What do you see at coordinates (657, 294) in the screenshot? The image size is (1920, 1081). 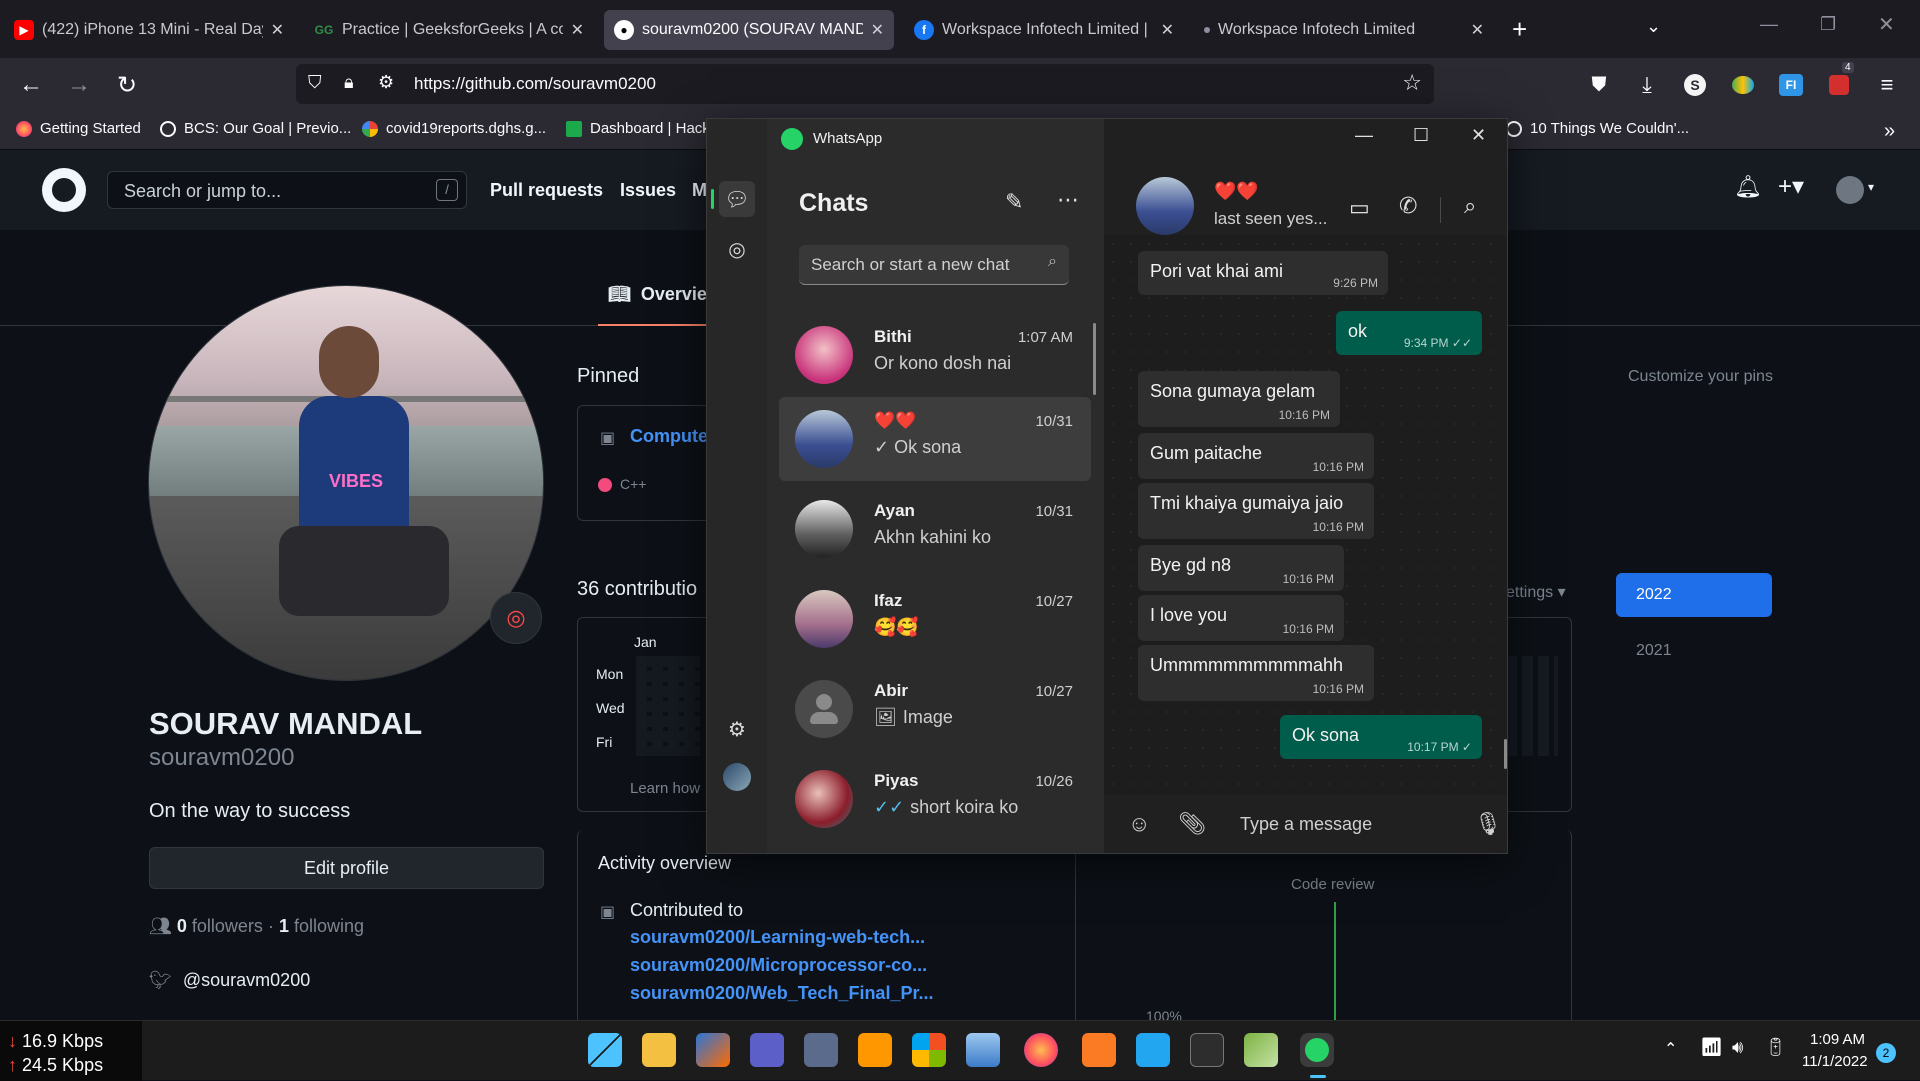 I see `tab-overview: 📖︎ Overvie` at bounding box center [657, 294].